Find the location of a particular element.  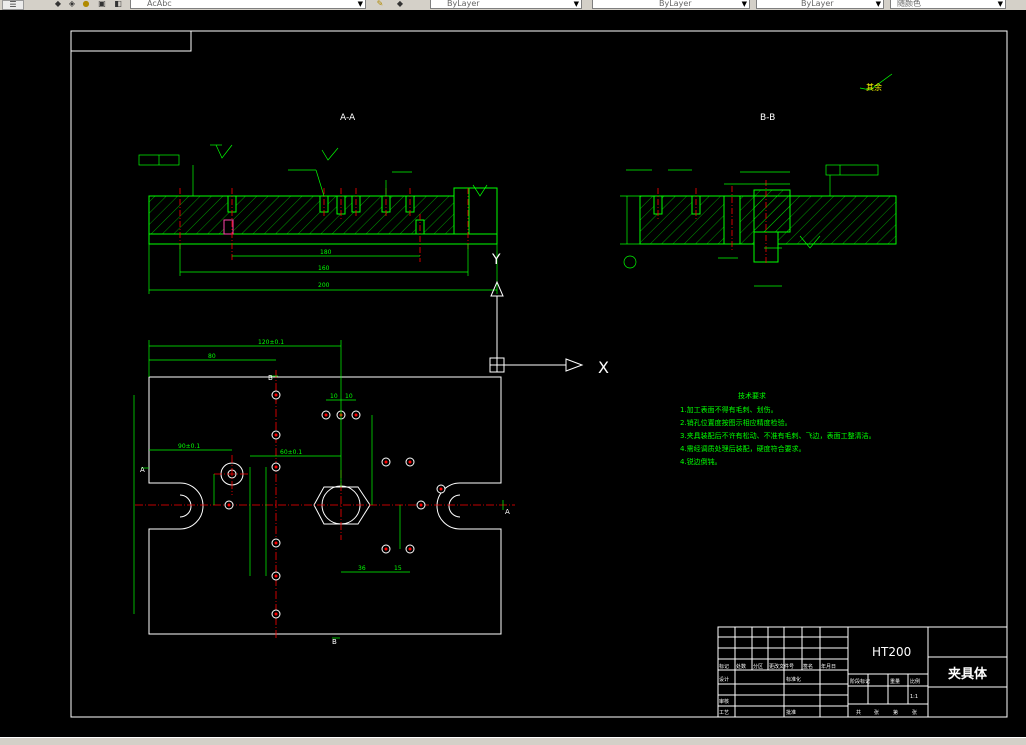

material-label: HT200 is located at coordinates (891, 652).